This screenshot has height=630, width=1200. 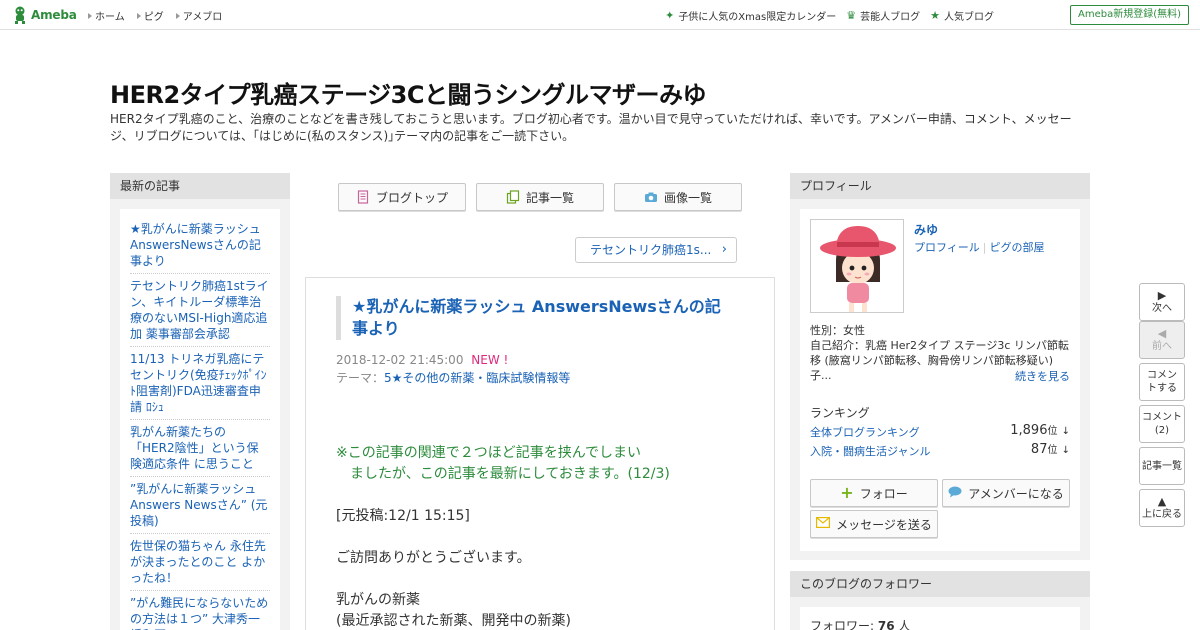 What do you see at coordinates (403, 516) in the screenshot?
I see `article-paragraph: [元投稿:12/1 15:15]` at bounding box center [403, 516].